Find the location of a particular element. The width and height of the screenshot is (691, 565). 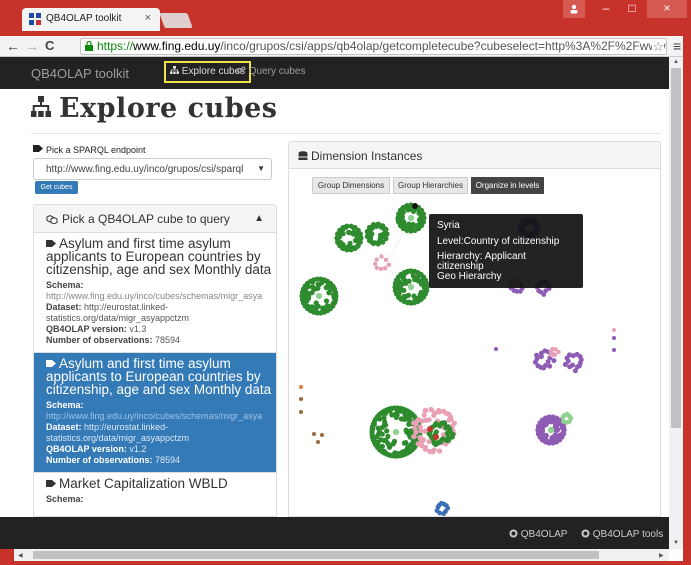

maximize-button: □ is located at coordinates (632, 9).